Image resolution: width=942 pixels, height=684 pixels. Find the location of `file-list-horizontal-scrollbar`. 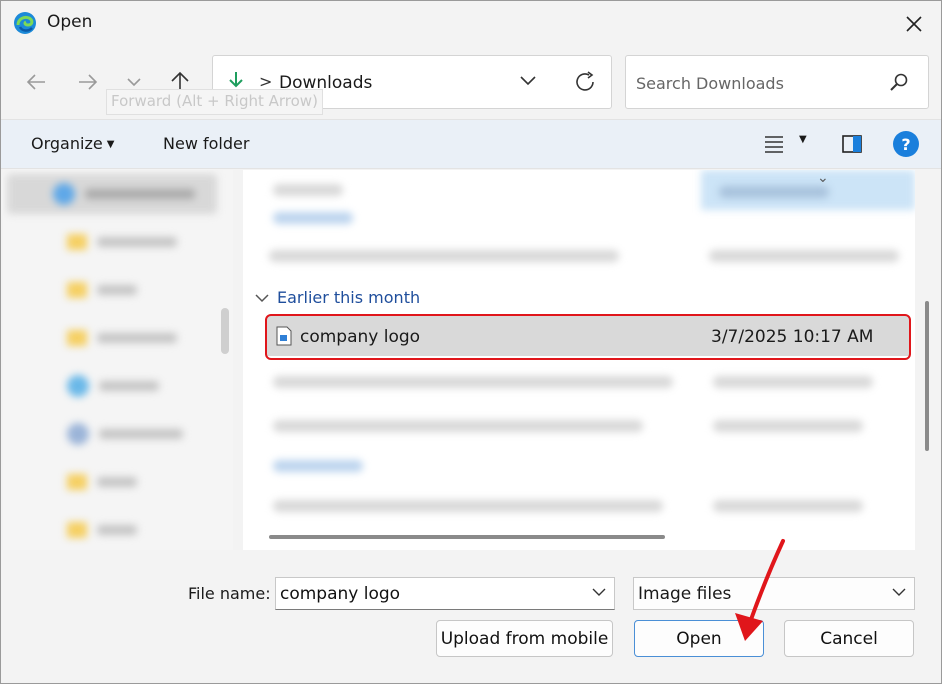

file-list-horizontal-scrollbar is located at coordinates (467, 537).